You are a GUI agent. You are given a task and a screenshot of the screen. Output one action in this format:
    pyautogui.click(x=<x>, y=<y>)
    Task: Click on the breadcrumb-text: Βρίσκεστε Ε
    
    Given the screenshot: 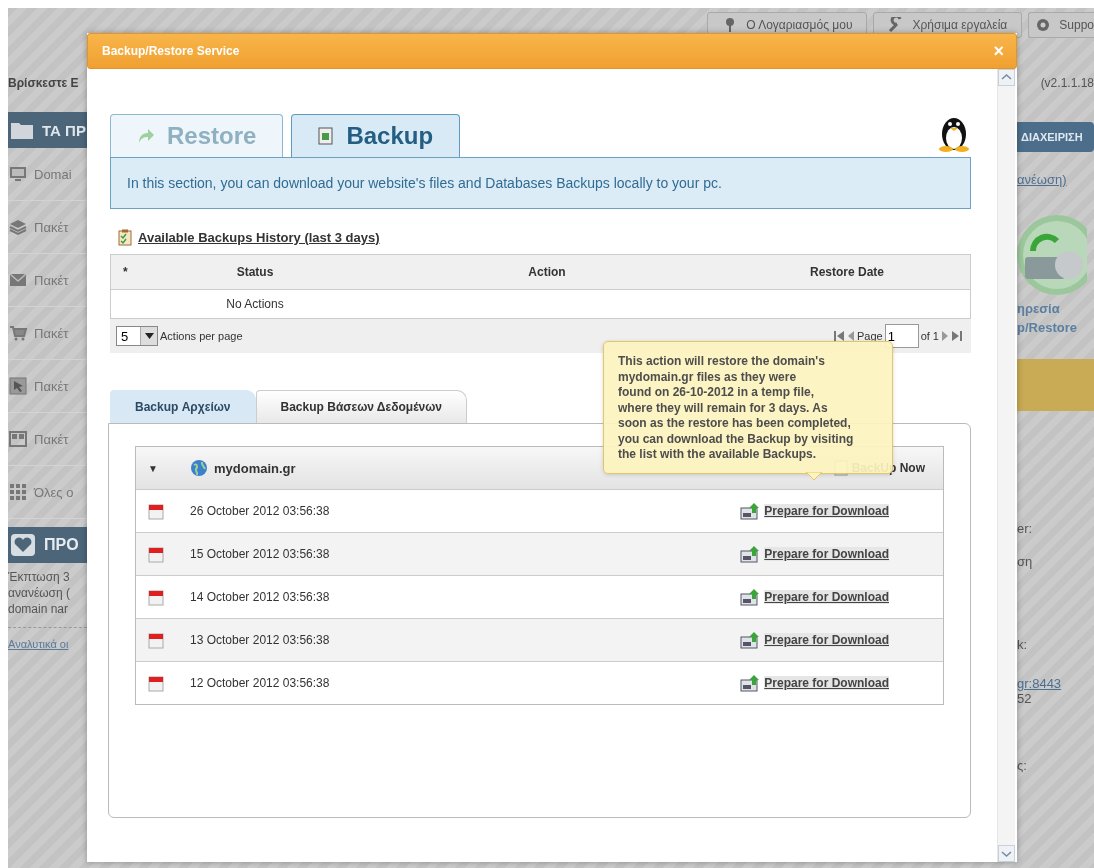 What is the action you would take?
    pyautogui.click(x=44, y=83)
    